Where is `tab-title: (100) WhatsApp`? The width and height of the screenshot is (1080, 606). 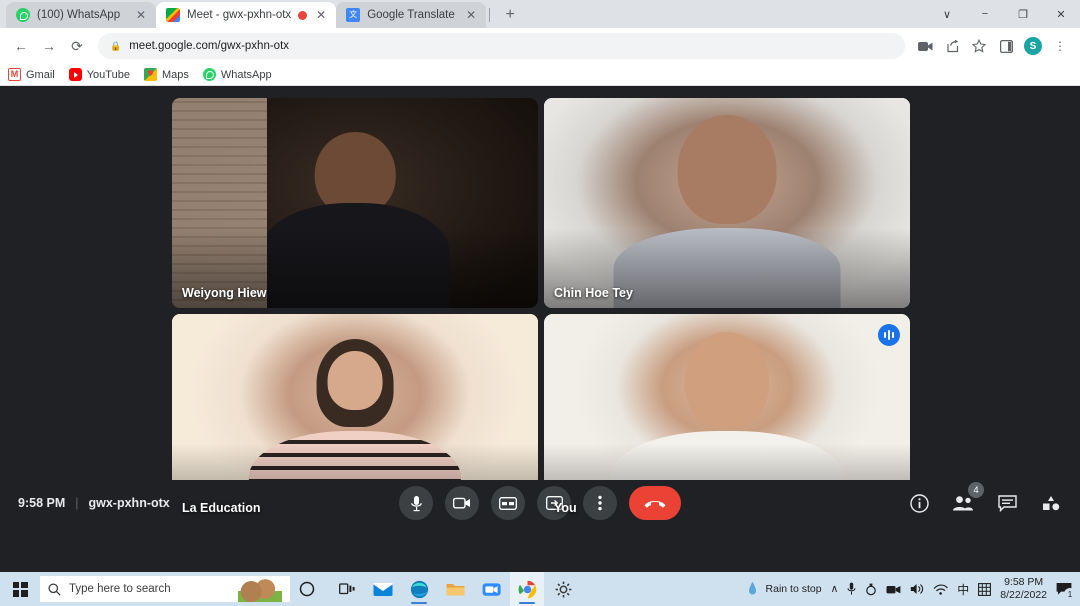 tab-title: (100) WhatsApp is located at coordinates (79, 15).